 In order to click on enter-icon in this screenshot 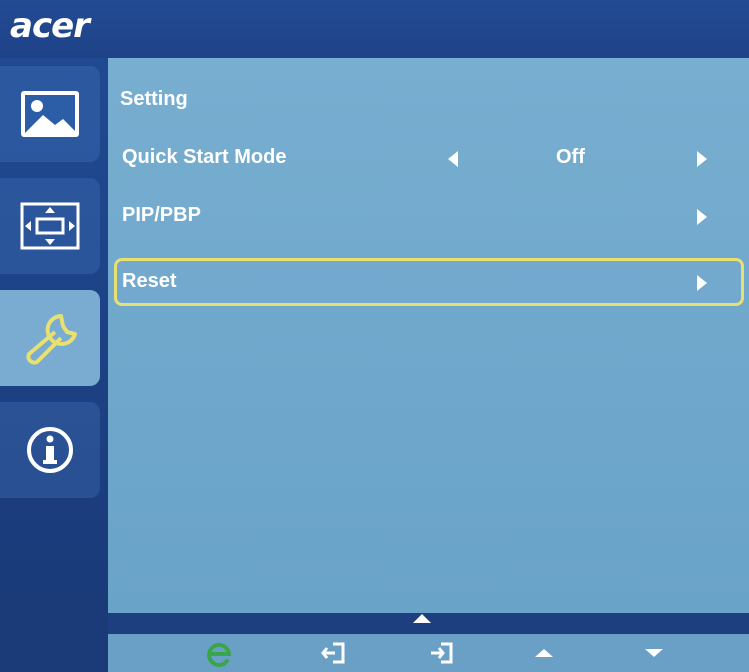, I will do `click(442, 653)`.